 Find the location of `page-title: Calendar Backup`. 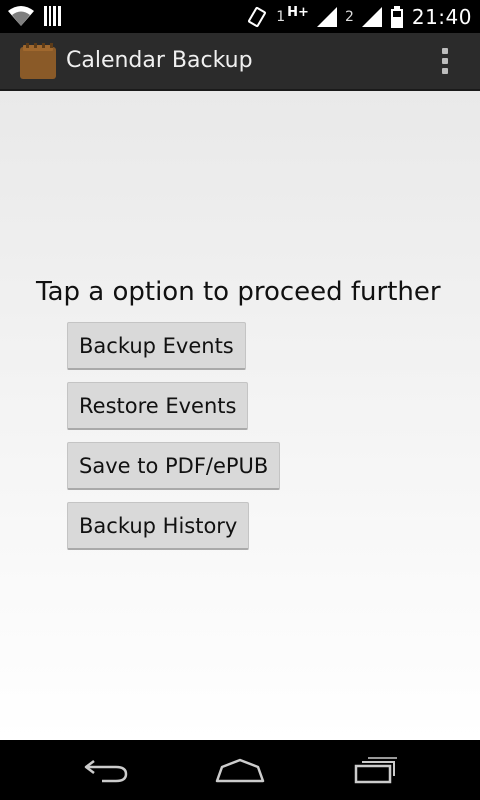

page-title: Calendar Backup is located at coordinates (159, 60).